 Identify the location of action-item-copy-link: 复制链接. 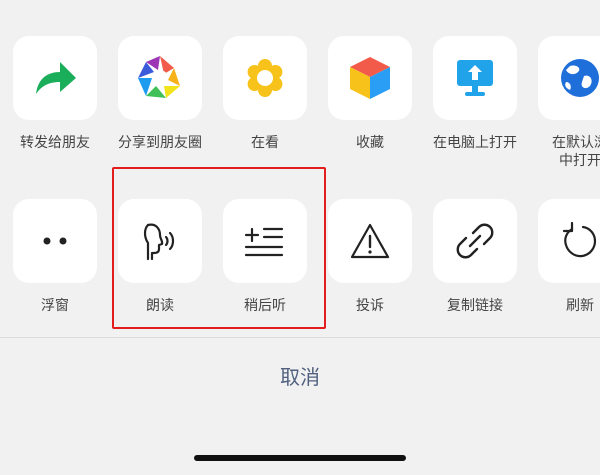
(475, 263).